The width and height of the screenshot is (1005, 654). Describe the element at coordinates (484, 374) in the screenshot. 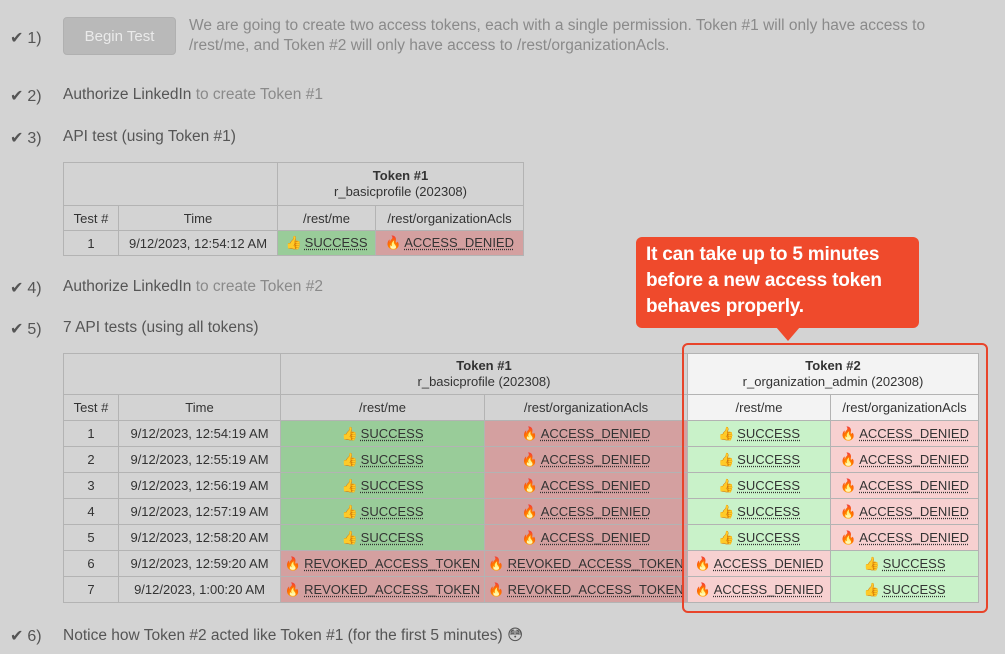

I see `token1-header: Token #1 r_basicprofile (202308)` at that location.